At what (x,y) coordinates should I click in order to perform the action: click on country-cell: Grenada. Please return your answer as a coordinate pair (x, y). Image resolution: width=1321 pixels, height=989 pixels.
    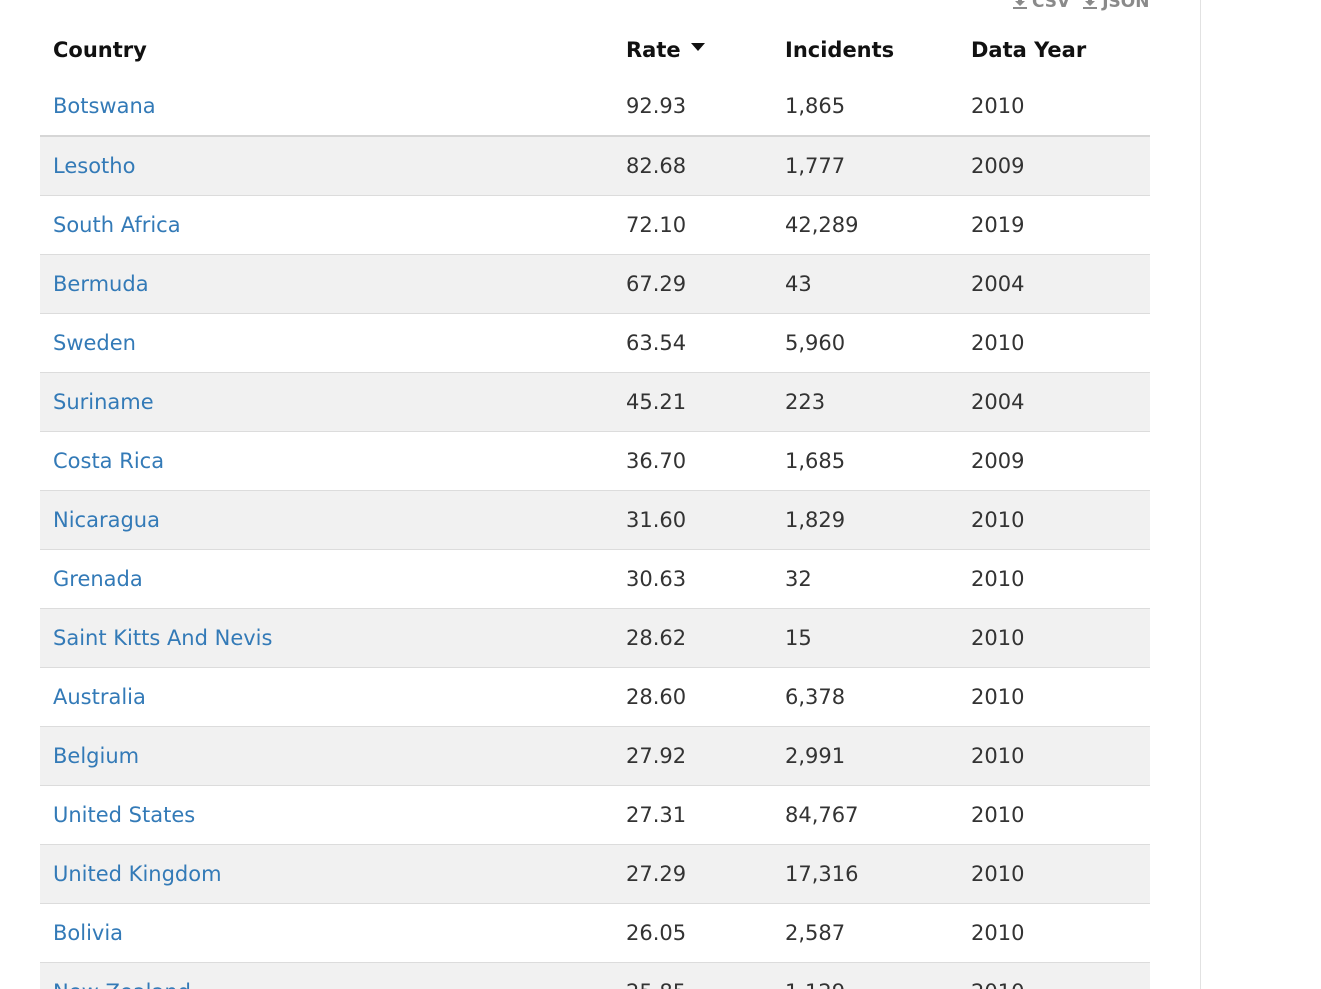
    Looking at the image, I should click on (326, 579).